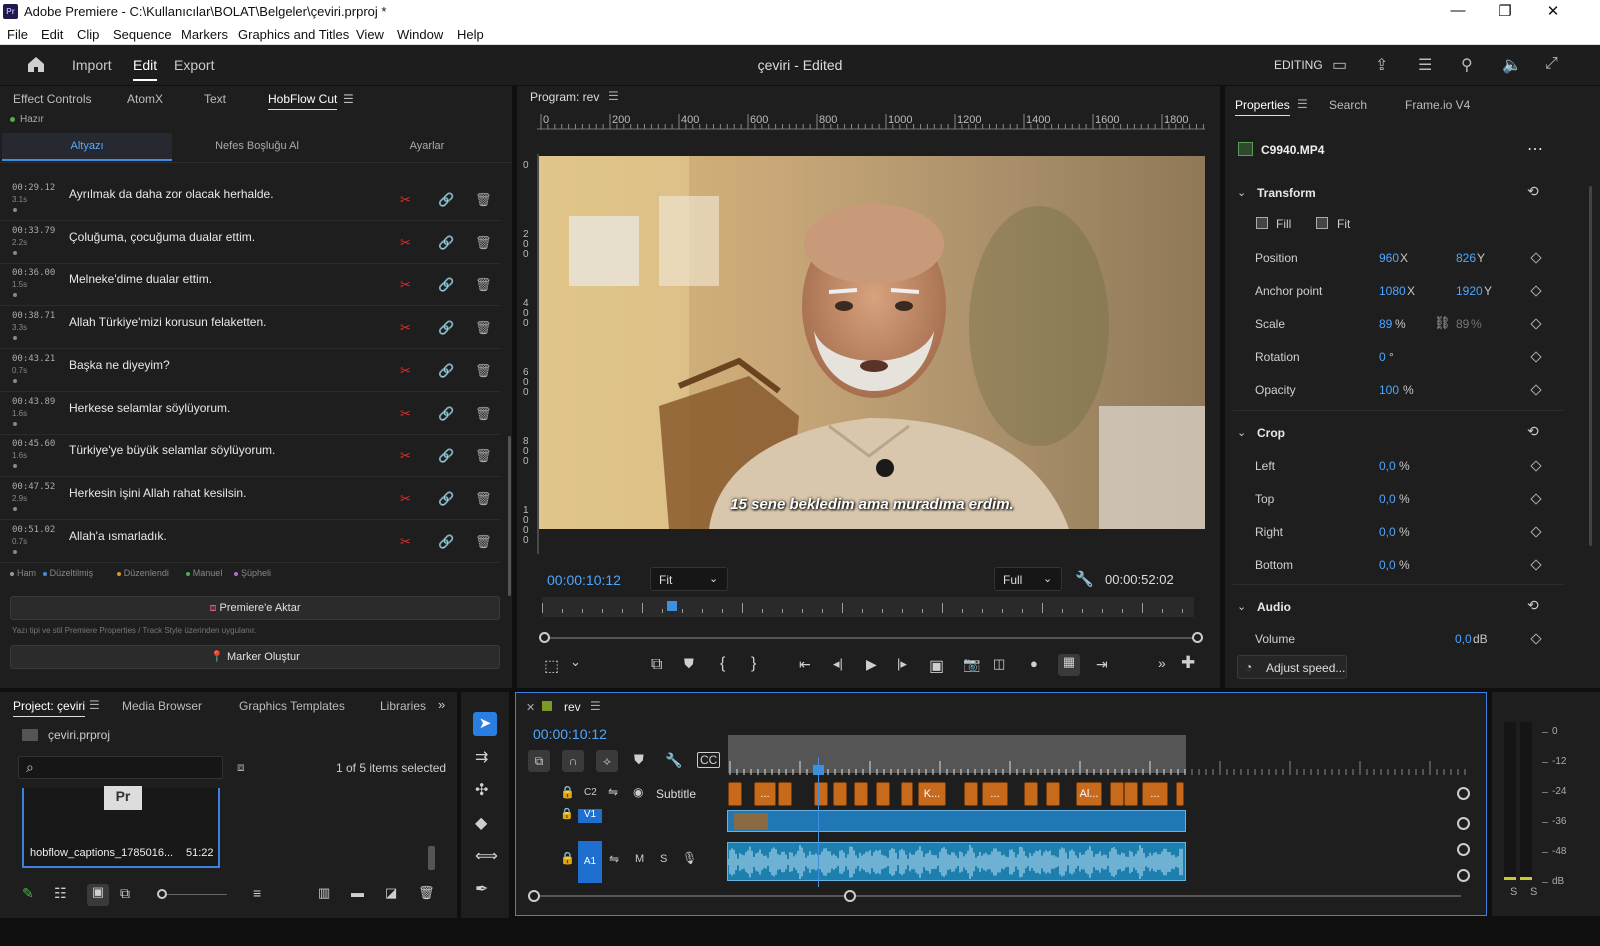 Image resolution: width=1600 pixels, height=946 pixels. I want to click on scale-value: 89, so click(1385, 324).